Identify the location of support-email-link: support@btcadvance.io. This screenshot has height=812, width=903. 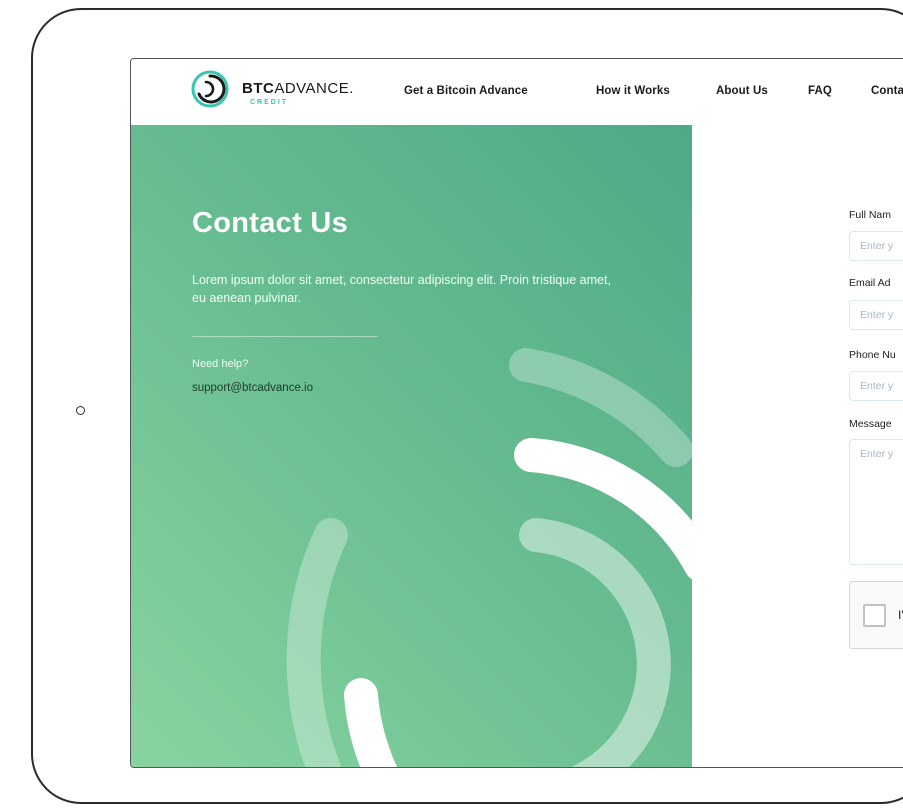
(252, 388).